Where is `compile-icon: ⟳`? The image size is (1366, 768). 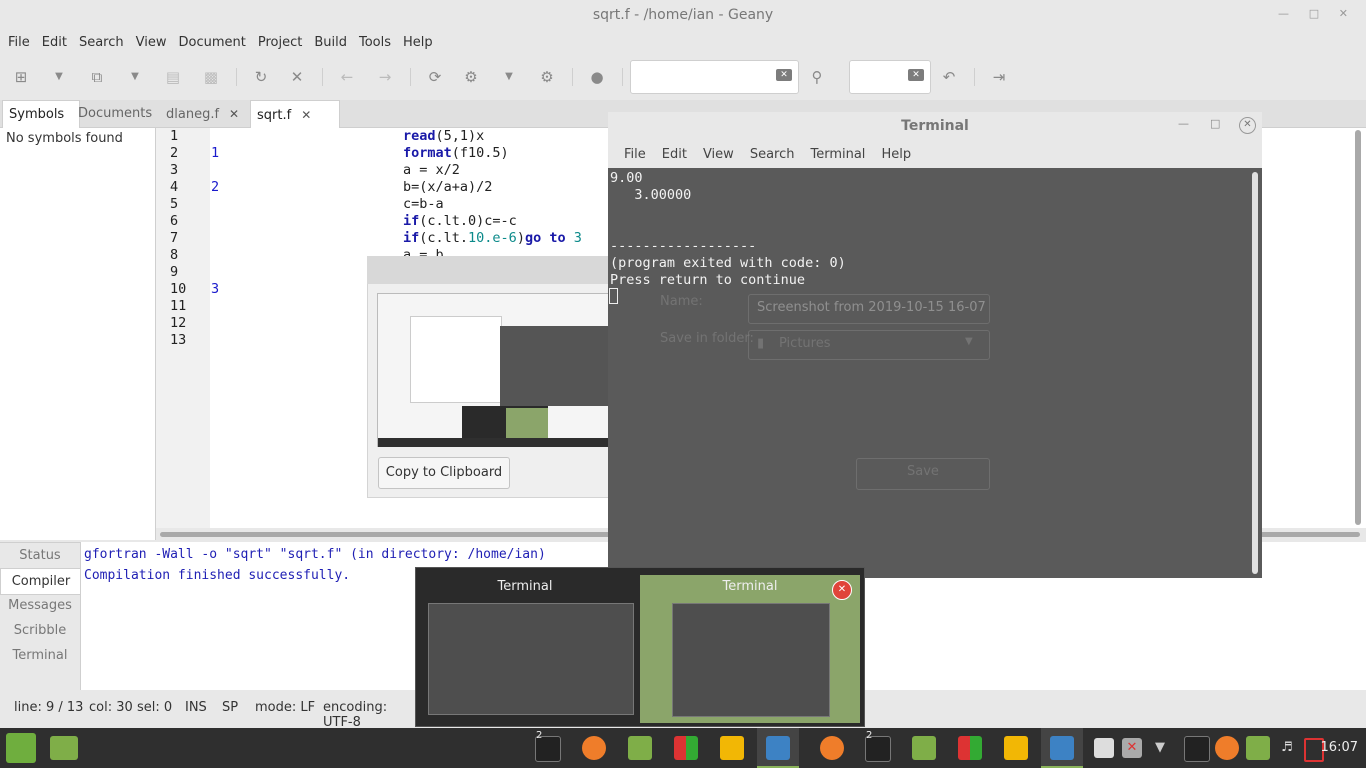 compile-icon: ⟳ is located at coordinates (435, 77).